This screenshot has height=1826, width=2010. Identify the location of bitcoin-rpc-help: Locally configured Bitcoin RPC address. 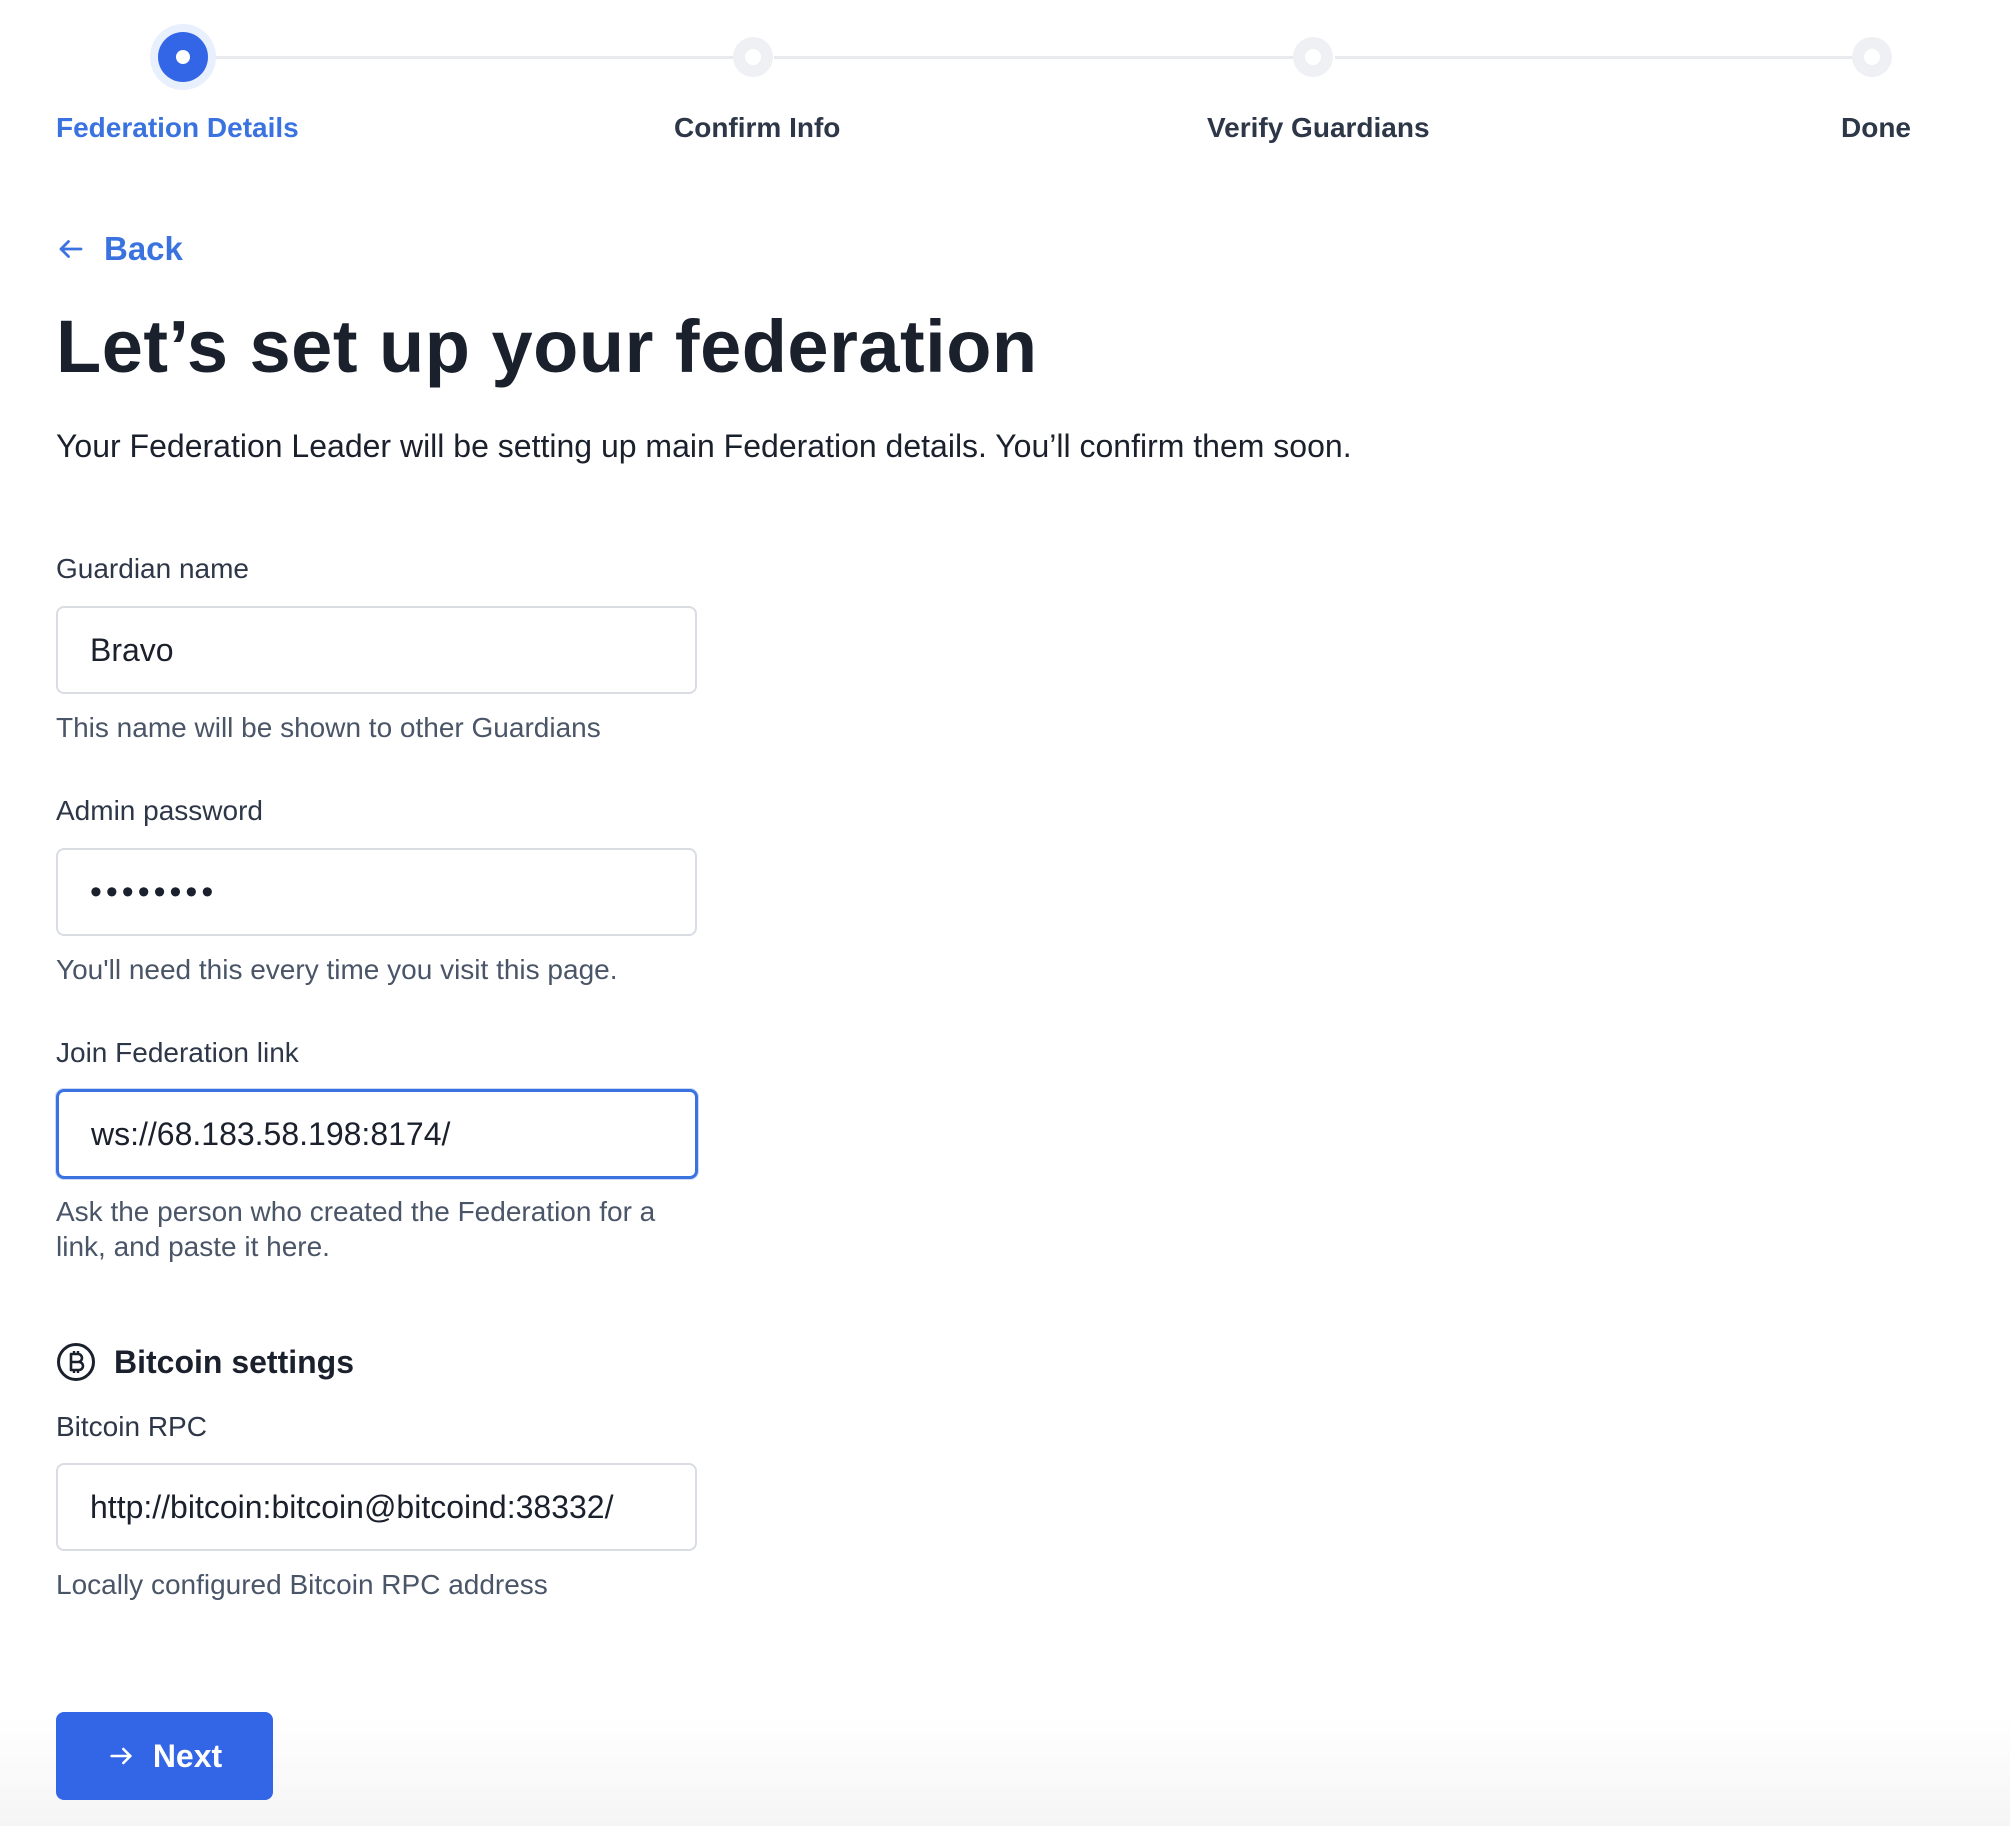
(302, 1584).